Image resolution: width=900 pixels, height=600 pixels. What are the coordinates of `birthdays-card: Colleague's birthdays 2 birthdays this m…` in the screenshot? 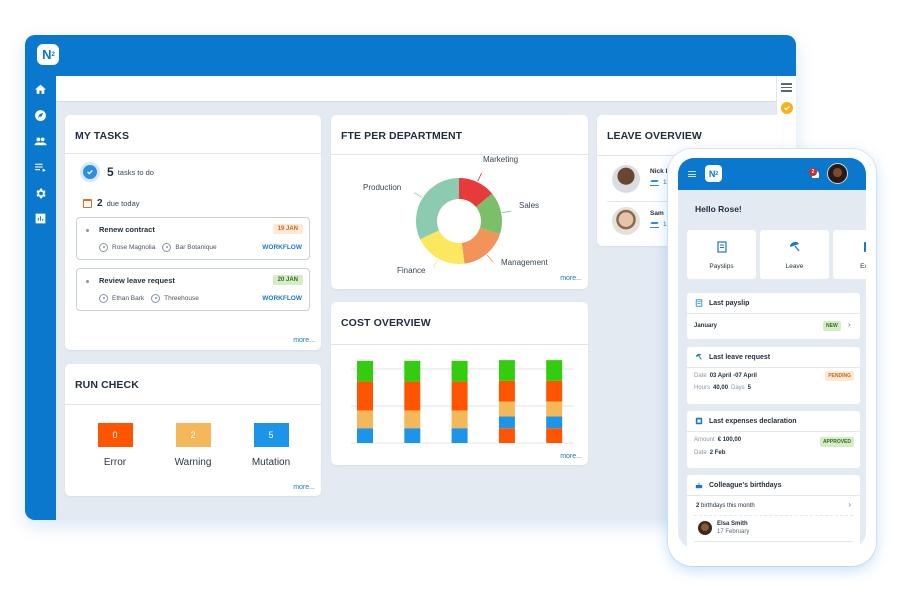 It's located at (773, 511).